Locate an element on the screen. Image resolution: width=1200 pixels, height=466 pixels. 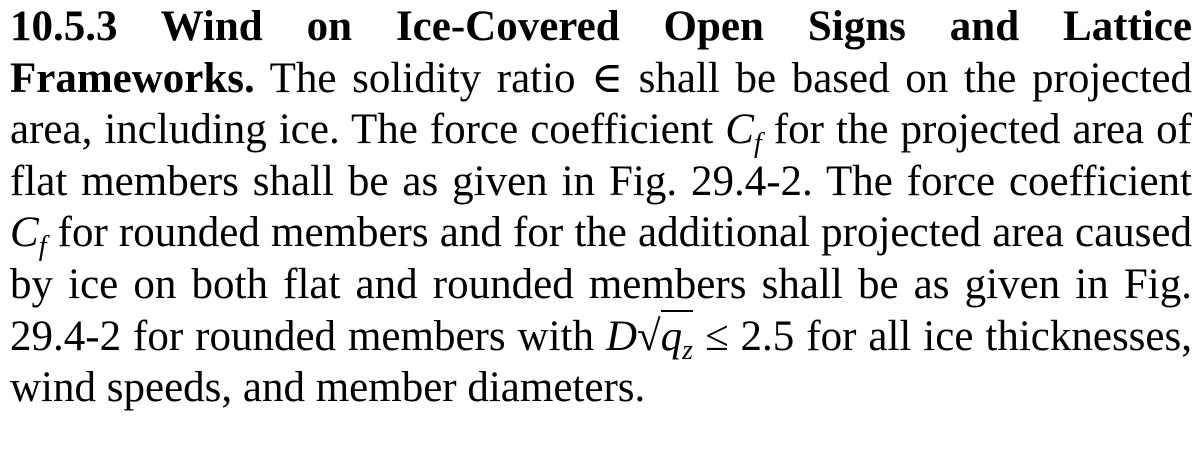
radical-sign: √ is located at coordinates (649, 336).